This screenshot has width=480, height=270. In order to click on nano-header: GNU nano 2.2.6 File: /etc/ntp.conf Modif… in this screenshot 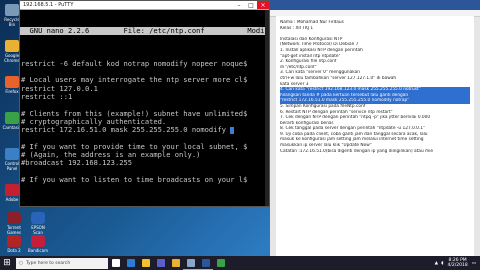, I will do `click(144, 30)`.